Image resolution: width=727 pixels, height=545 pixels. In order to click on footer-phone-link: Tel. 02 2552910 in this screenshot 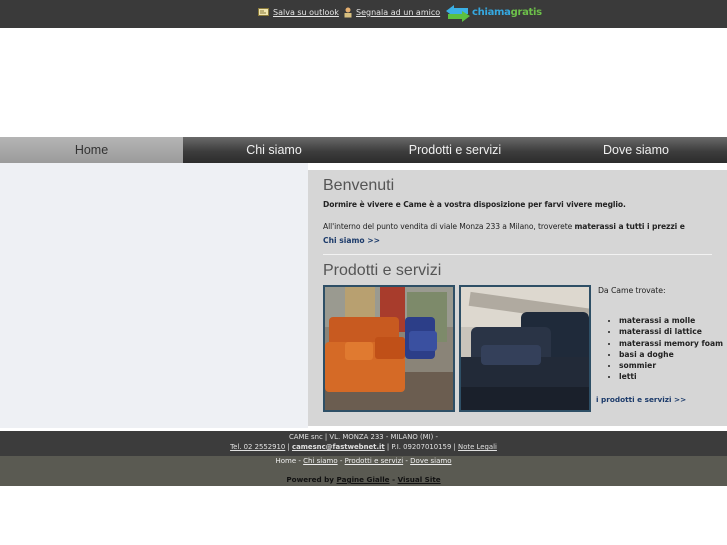, I will do `click(257, 447)`.